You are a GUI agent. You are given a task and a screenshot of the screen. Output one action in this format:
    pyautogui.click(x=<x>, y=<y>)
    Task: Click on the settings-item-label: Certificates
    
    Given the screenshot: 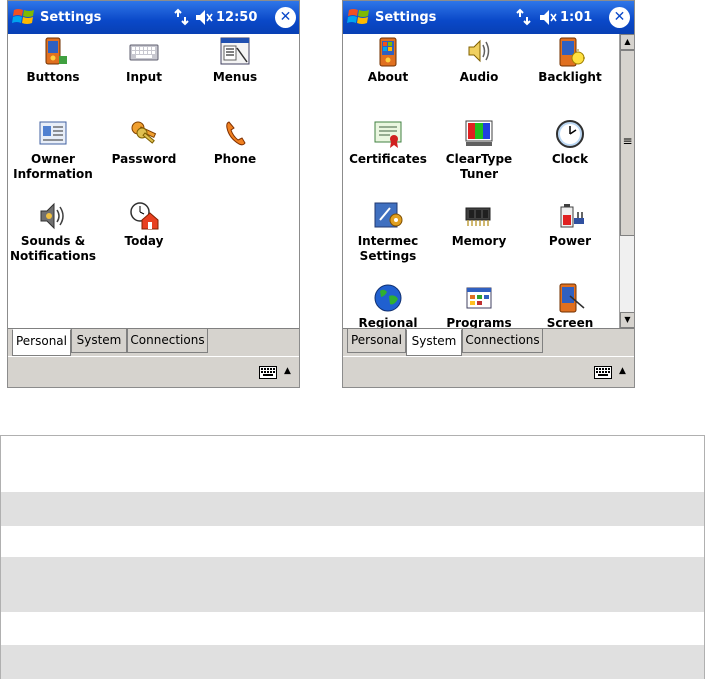 What is the action you would take?
    pyautogui.click(x=388, y=159)
    